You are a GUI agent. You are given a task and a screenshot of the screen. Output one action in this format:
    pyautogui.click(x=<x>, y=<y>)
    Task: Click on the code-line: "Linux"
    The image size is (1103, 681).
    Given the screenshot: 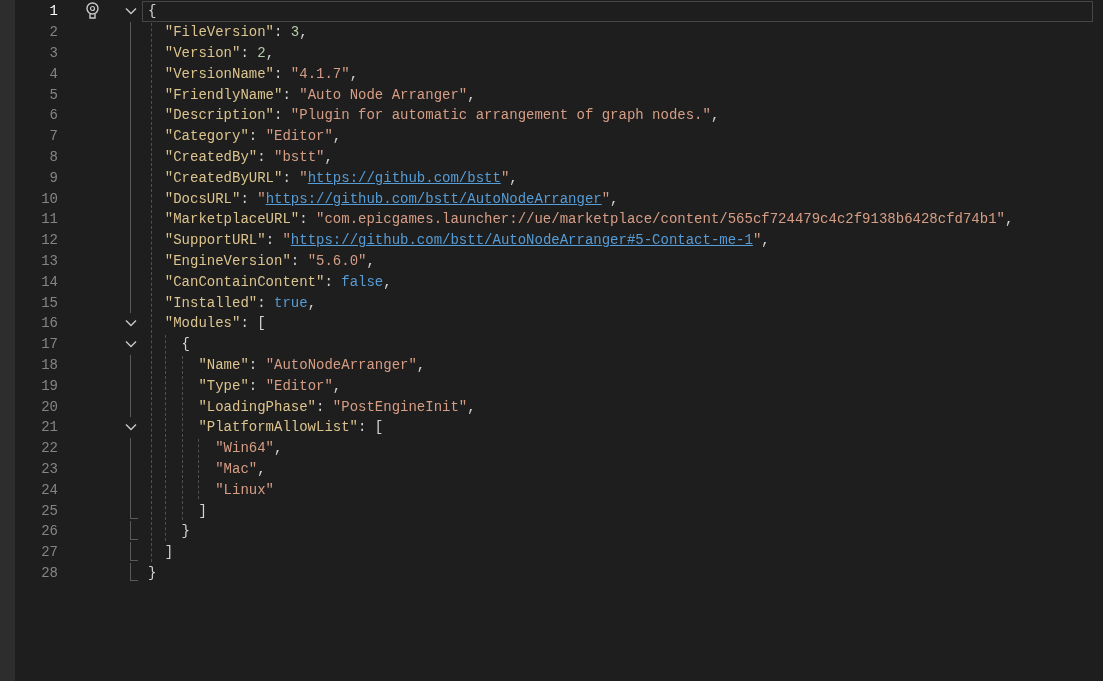 What is the action you would take?
    pyautogui.click(x=244, y=489)
    